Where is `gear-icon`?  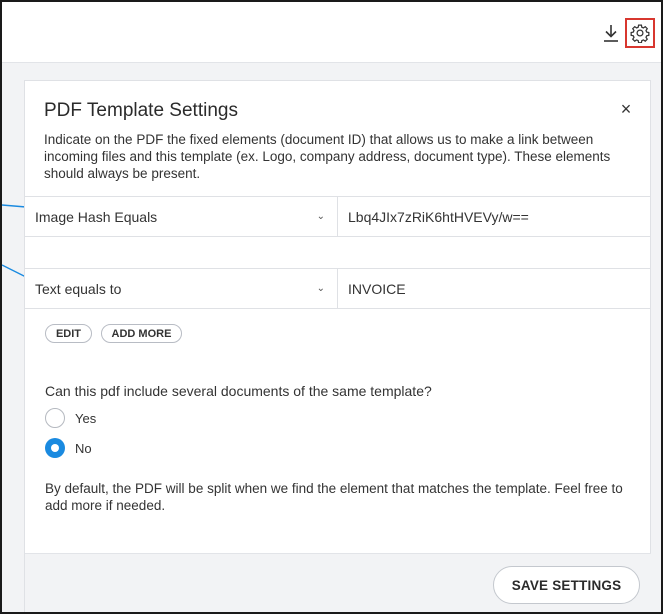 gear-icon is located at coordinates (640, 33).